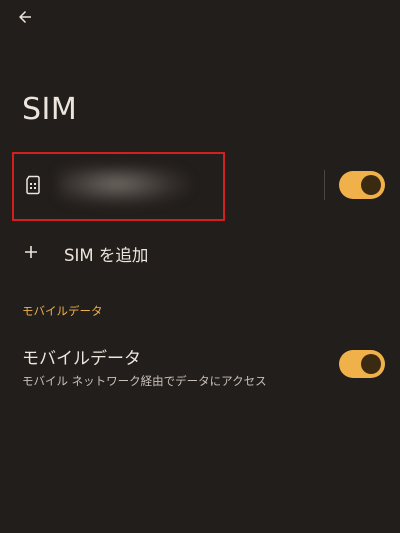 The width and height of the screenshot is (400, 533). What do you see at coordinates (81, 359) in the screenshot?
I see `mobile-data-title: モバイルデータ` at bounding box center [81, 359].